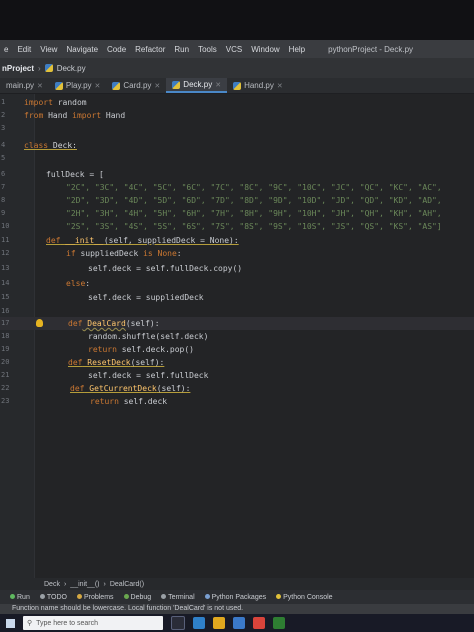  What do you see at coordinates (24, 49) in the screenshot?
I see `menu-edit: Edit` at bounding box center [24, 49].